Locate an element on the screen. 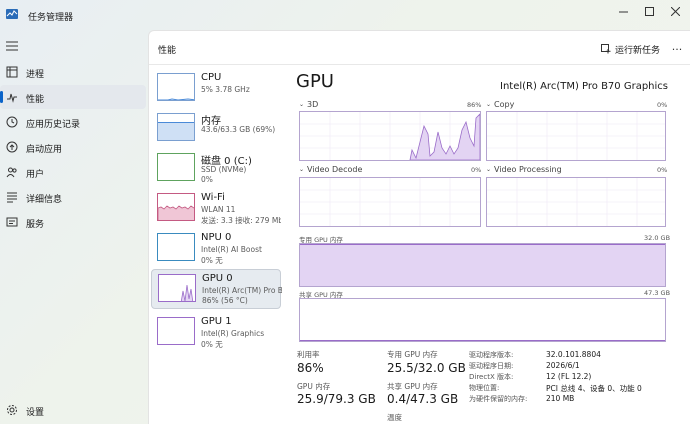  memory-fill is located at coordinates (176, 131).